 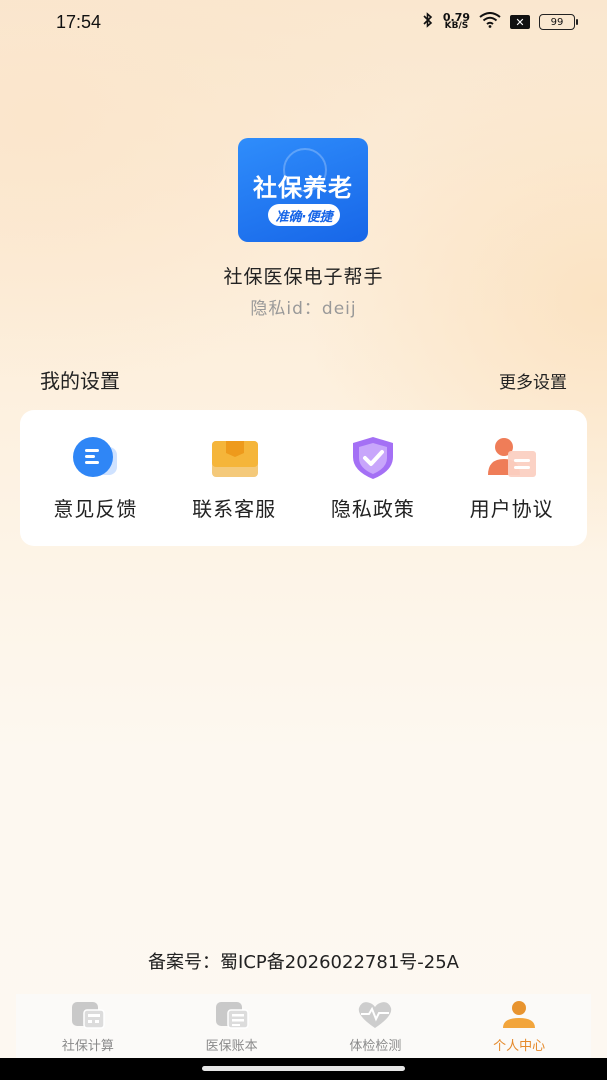 I want to click on icp-filing-number: 备案号：蜀ICP备2026022781号-25A, so click(x=303, y=962).